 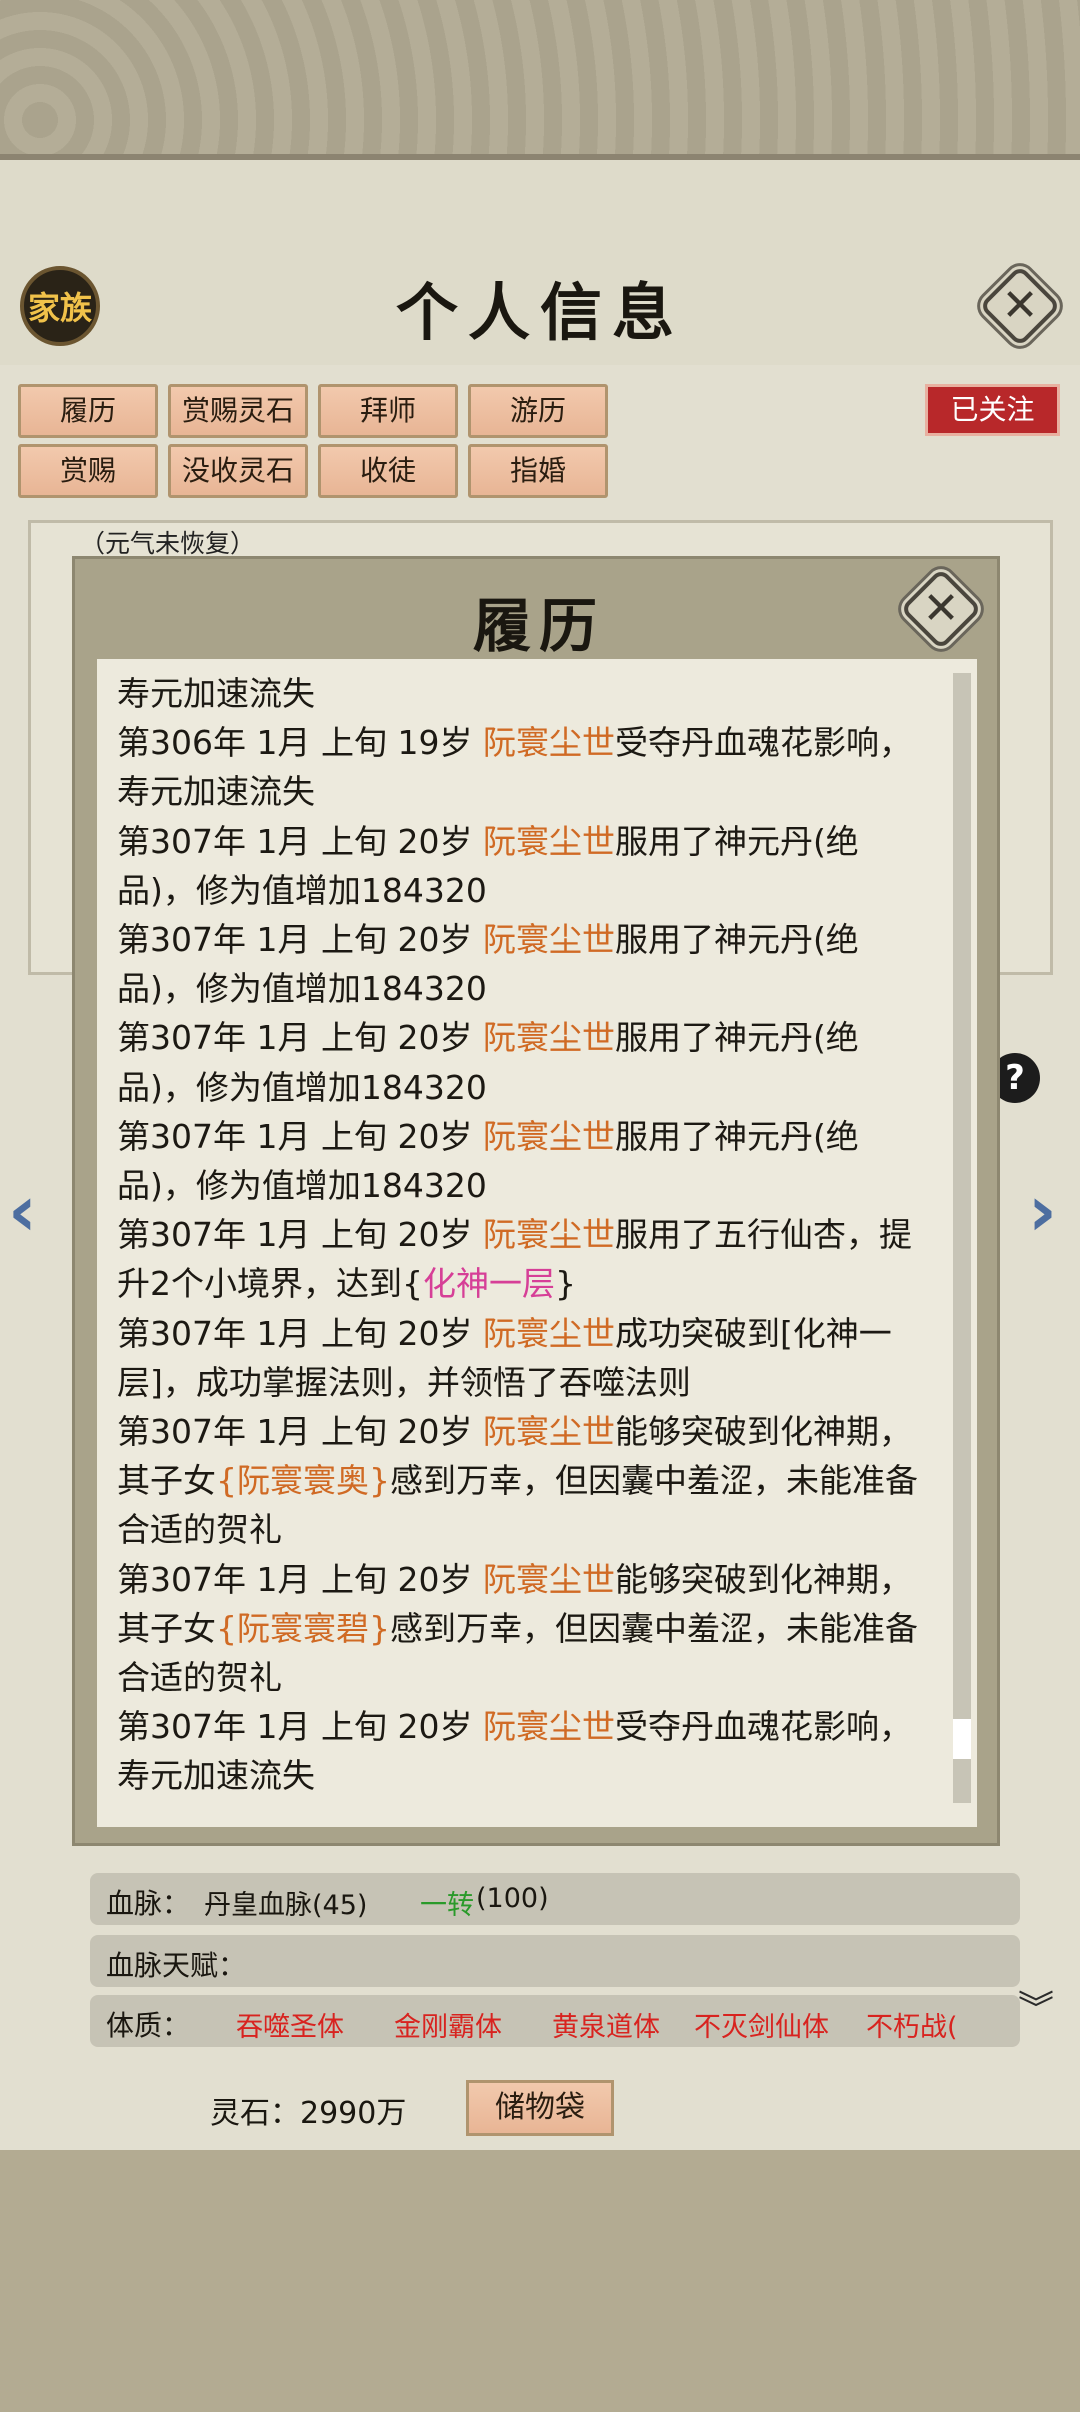 What do you see at coordinates (22, 1211) in the screenshot?
I see `chevron-left-icon: ‹` at bounding box center [22, 1211].